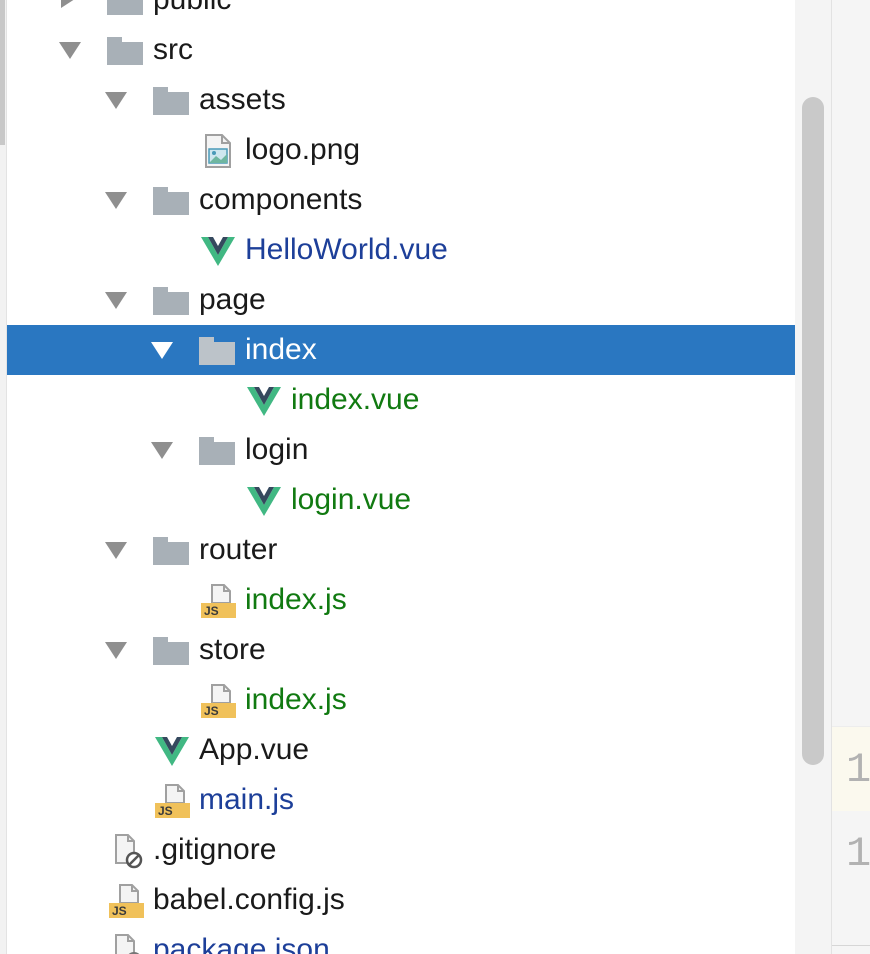 The image size is (870, 954). What do you see at coordinates (401, 50) in the screenshot?
I see `tree-item-src: src` at bounding box center [401, 50].